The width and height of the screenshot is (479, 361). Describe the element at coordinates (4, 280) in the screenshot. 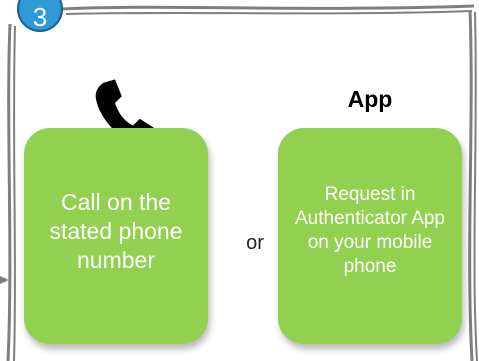

I see `connector-arrow` at that location.